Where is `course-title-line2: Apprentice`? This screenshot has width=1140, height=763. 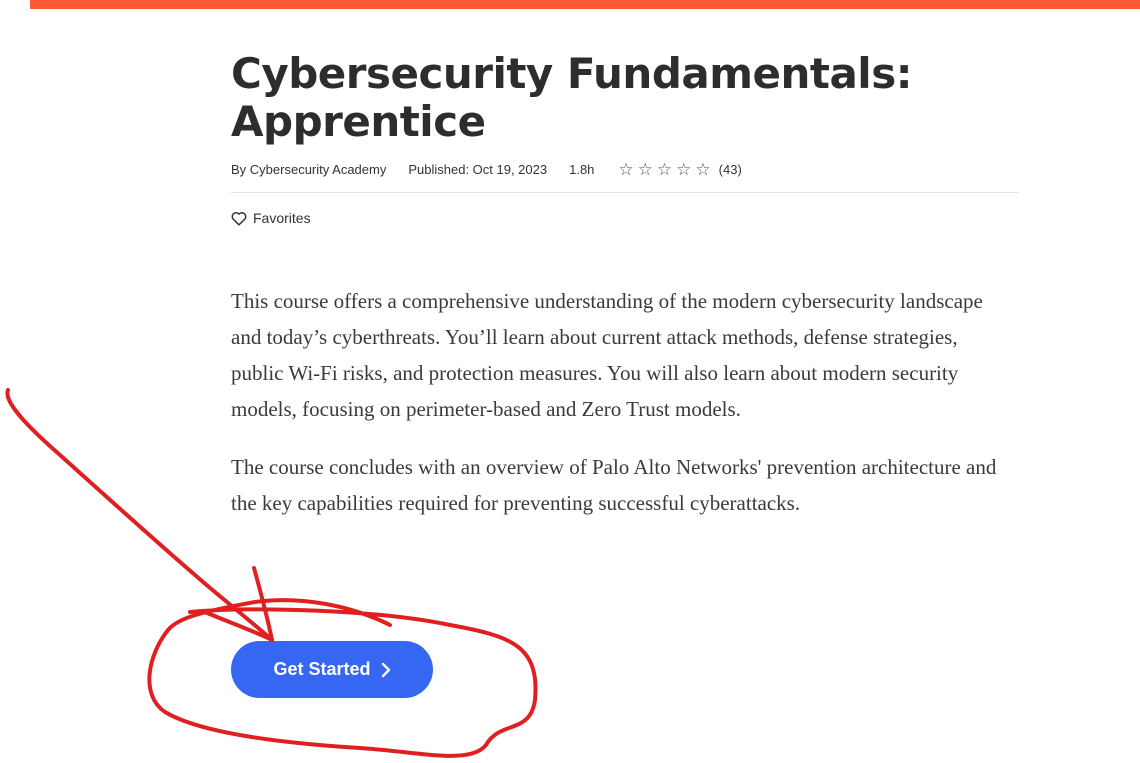 course-title-line2: Apprentice is located at coordinates (358, 121).